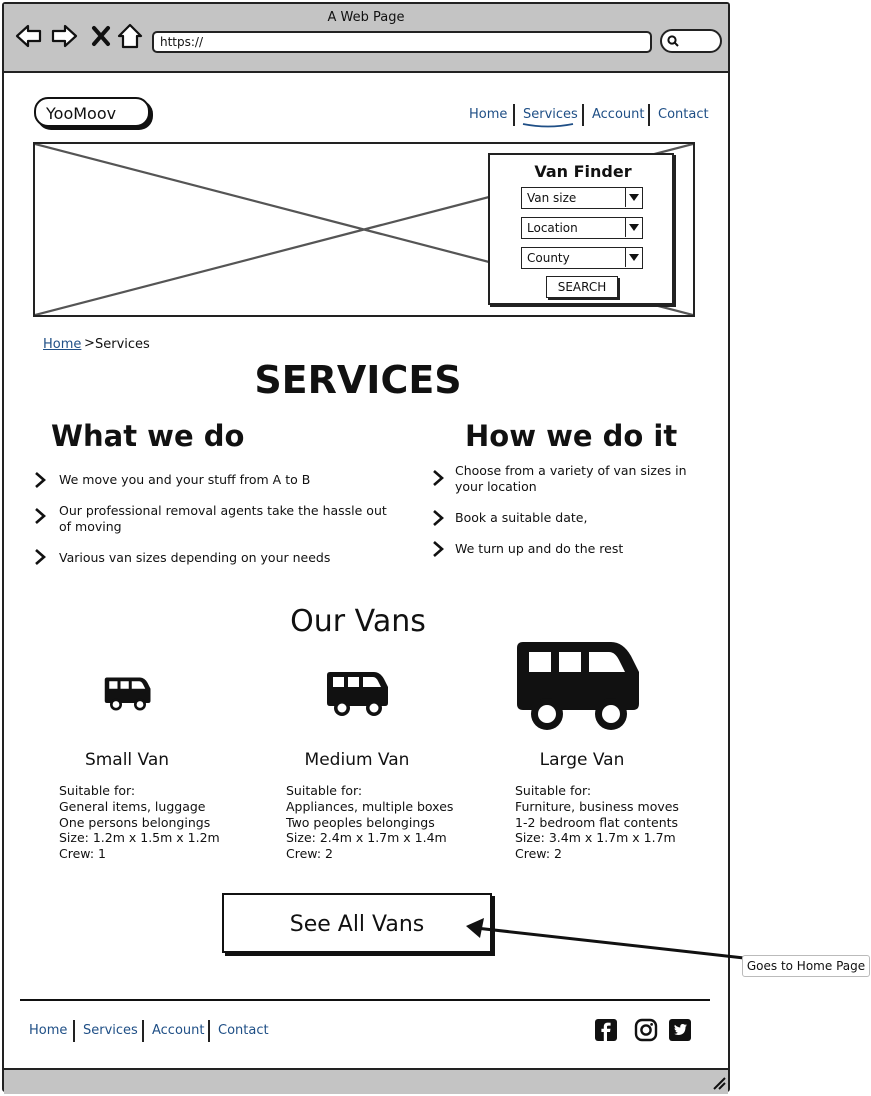 This screenshot has height=1096, width=871. I want to click on page-title: SERVICES, so click(358, 380).